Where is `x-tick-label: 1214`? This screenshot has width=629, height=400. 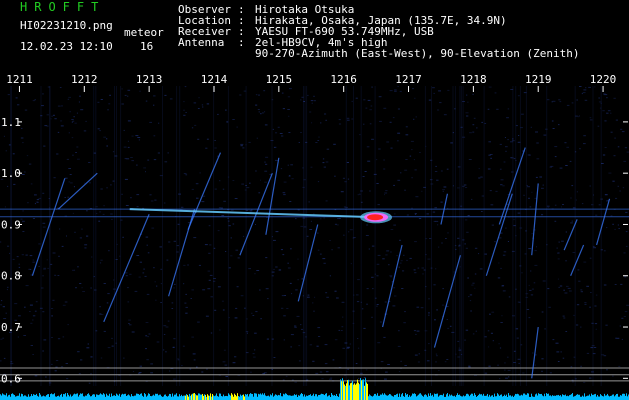
x-tick-label: 1214 is located at coordinates (214, 79).